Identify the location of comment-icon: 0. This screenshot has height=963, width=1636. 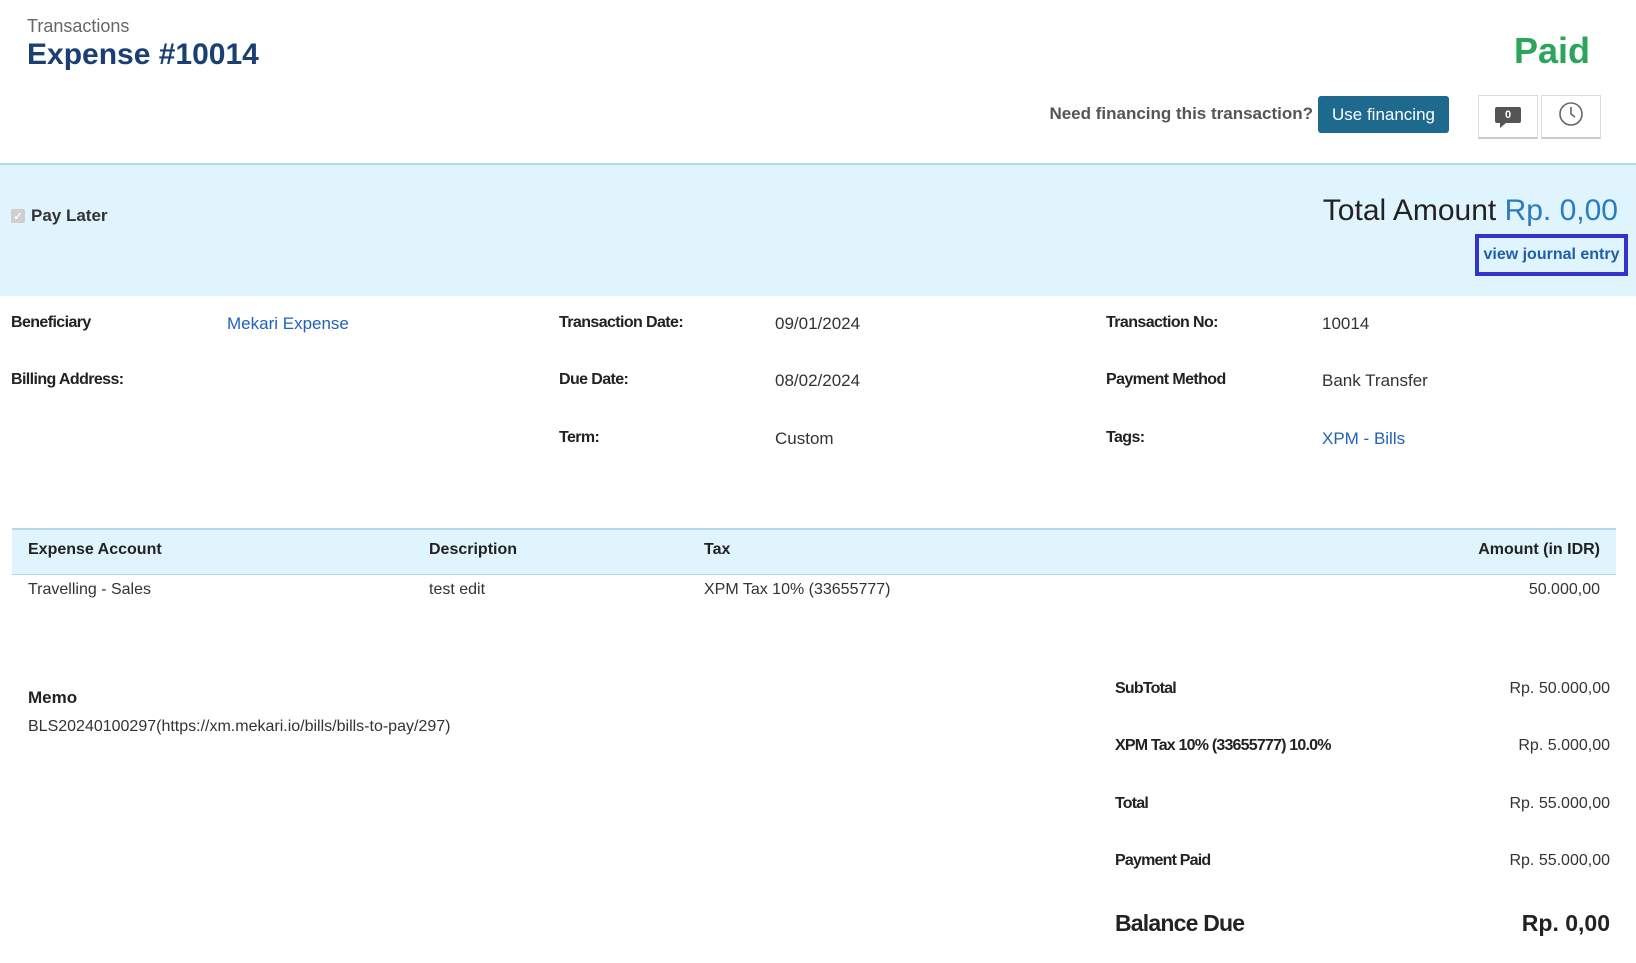
(1508, 117).